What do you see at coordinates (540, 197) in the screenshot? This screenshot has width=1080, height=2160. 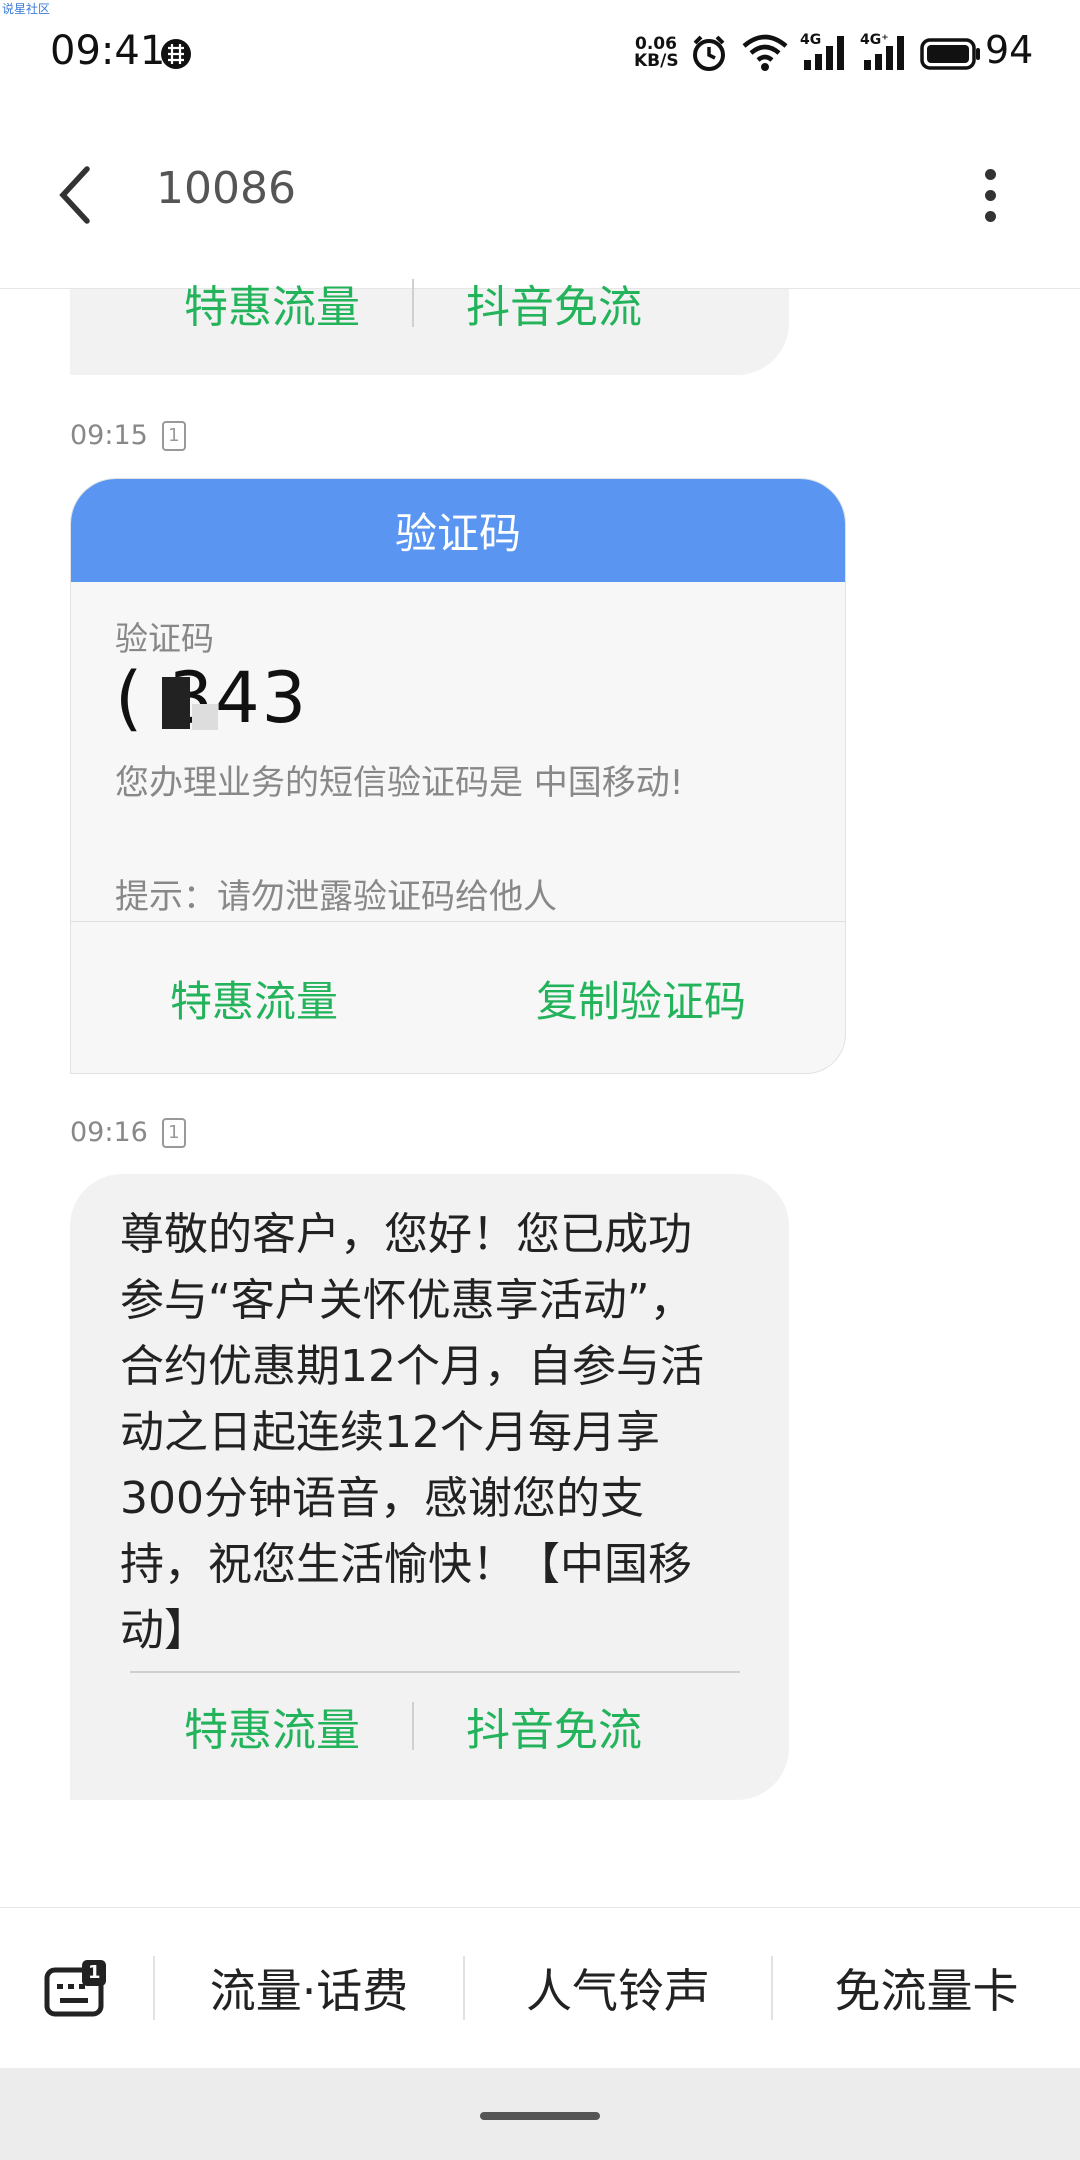 I see `conversation-header: 10086` at bounding box center [540, 197].